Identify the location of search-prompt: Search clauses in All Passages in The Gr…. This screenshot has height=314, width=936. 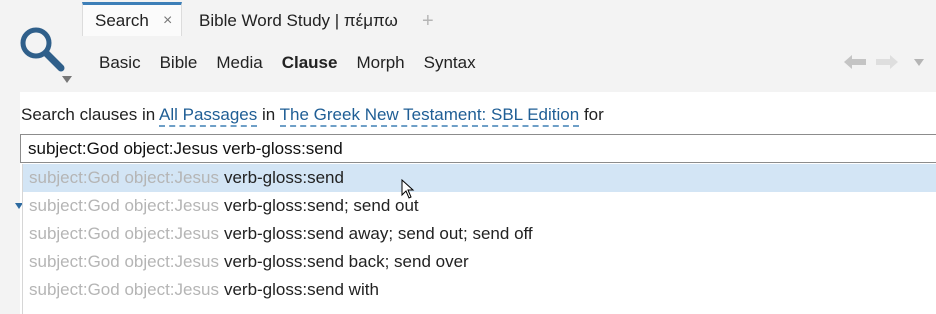
(312, 116).